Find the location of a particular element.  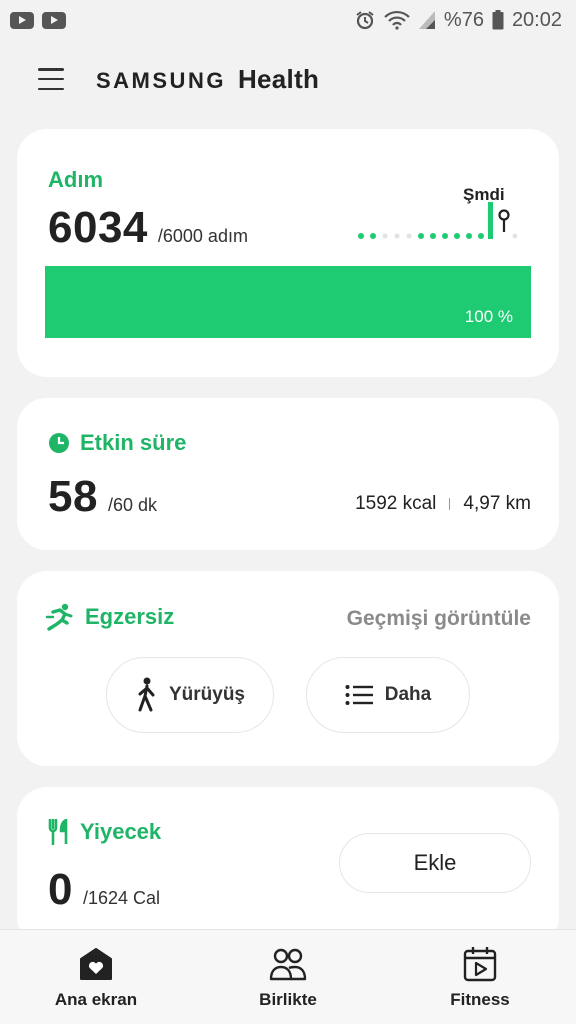

active-time-row: 58 /60 dk is located at coordinates (102, 497).